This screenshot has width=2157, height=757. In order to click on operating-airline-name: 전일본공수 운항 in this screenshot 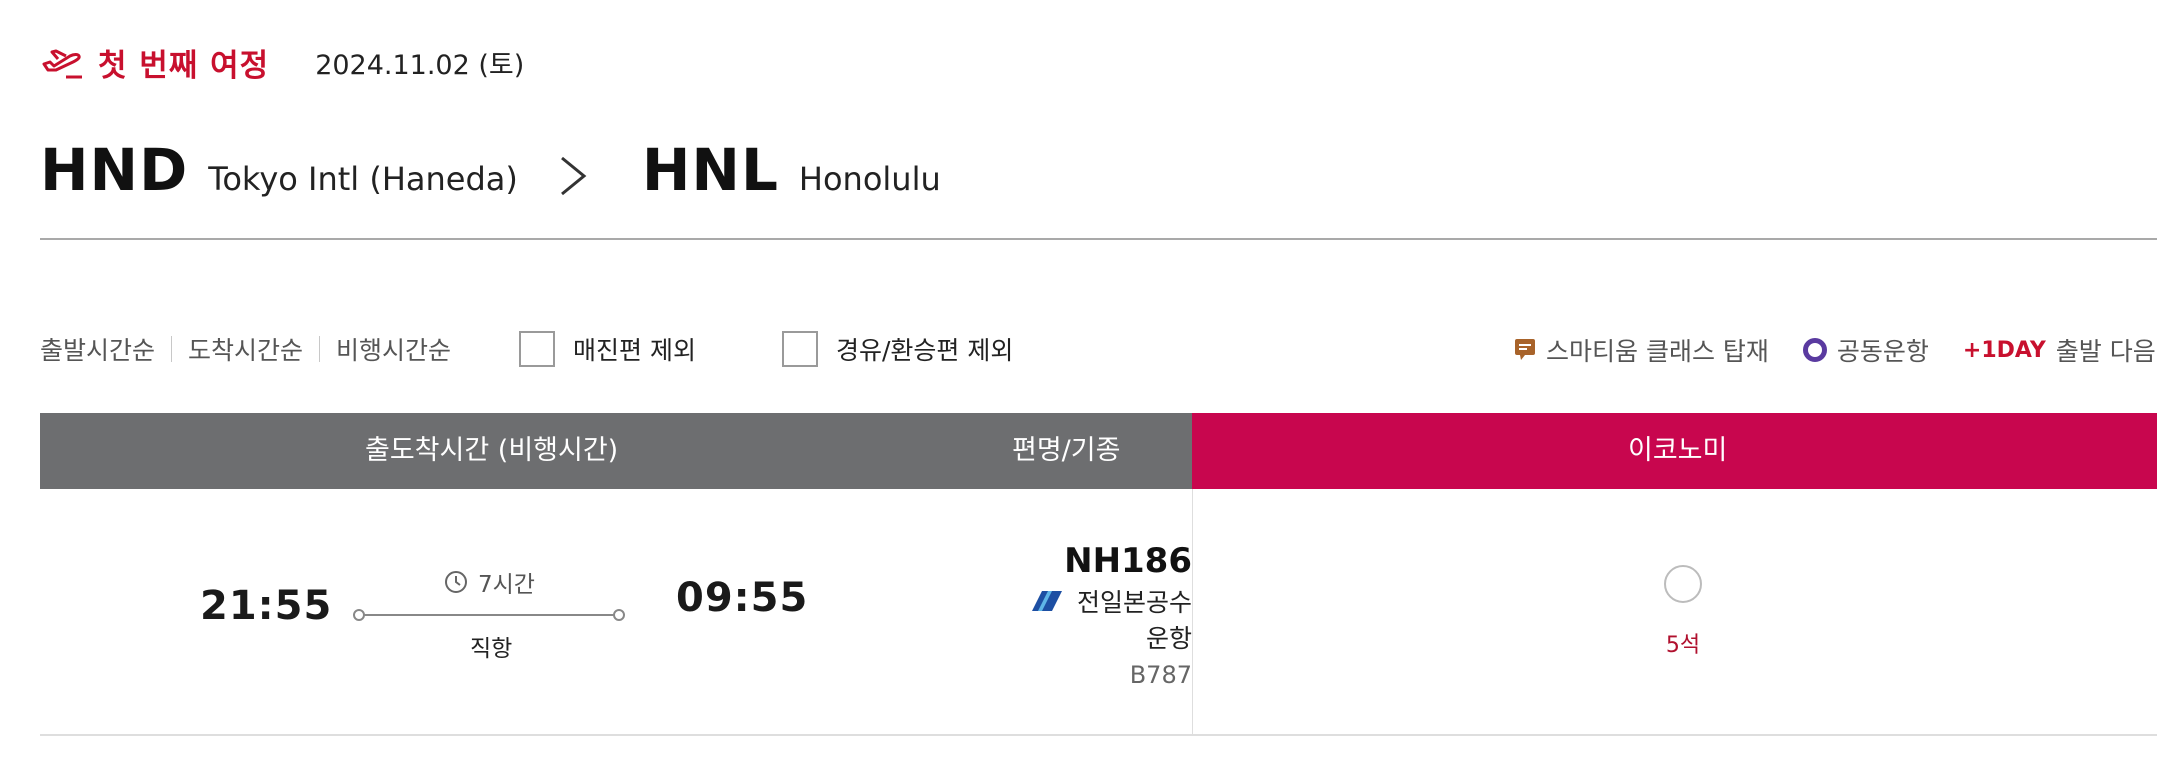, I will do `click(1132, 621)`.